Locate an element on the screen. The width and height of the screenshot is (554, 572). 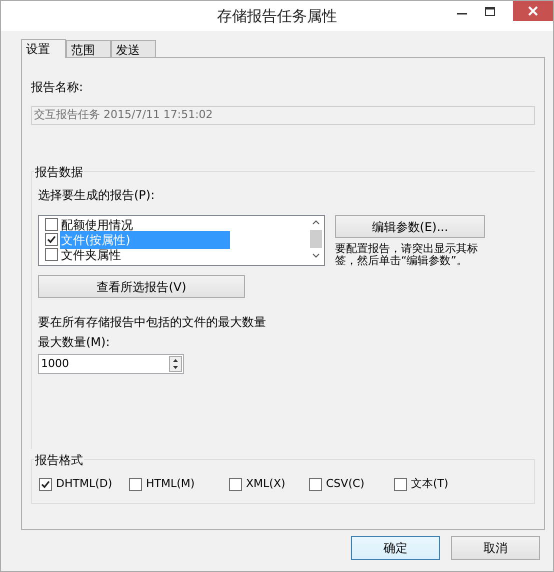
max-count-label: 最大数量(M): is located at coordinates (74, 342).